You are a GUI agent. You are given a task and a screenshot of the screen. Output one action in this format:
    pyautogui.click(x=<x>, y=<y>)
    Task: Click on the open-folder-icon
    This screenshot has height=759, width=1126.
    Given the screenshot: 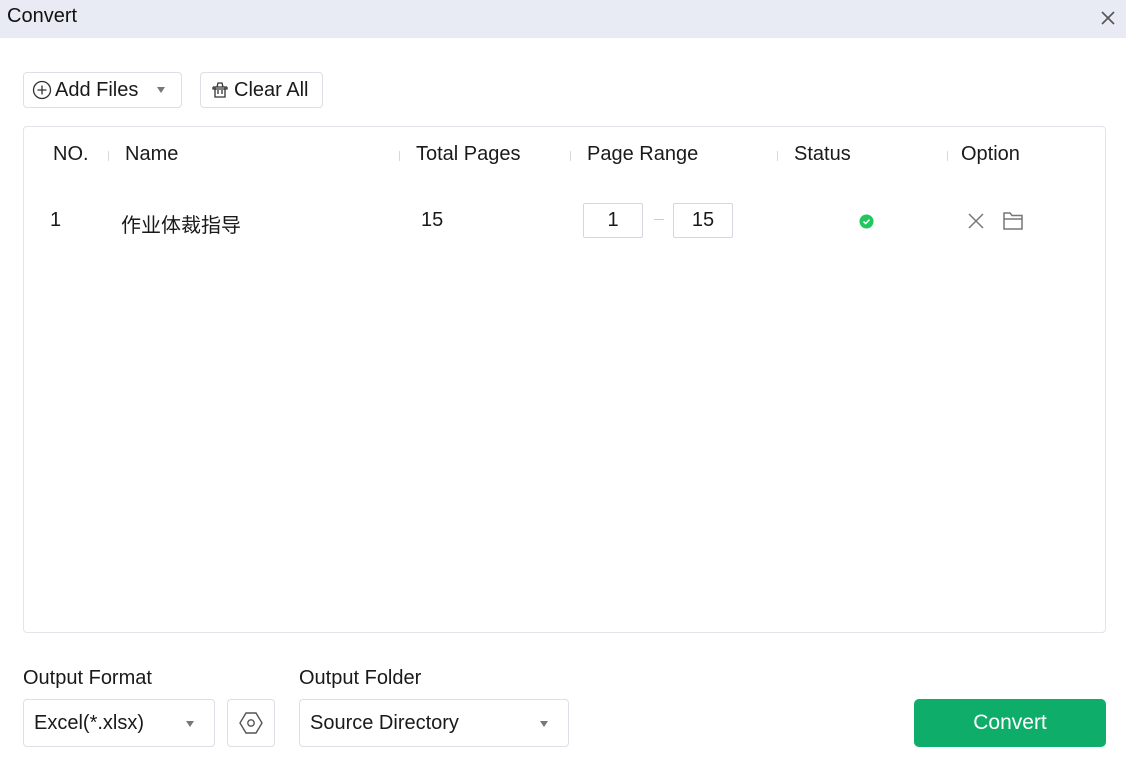 What is the action you would take?
    pyautogui.click(x=1013, y=221)
    